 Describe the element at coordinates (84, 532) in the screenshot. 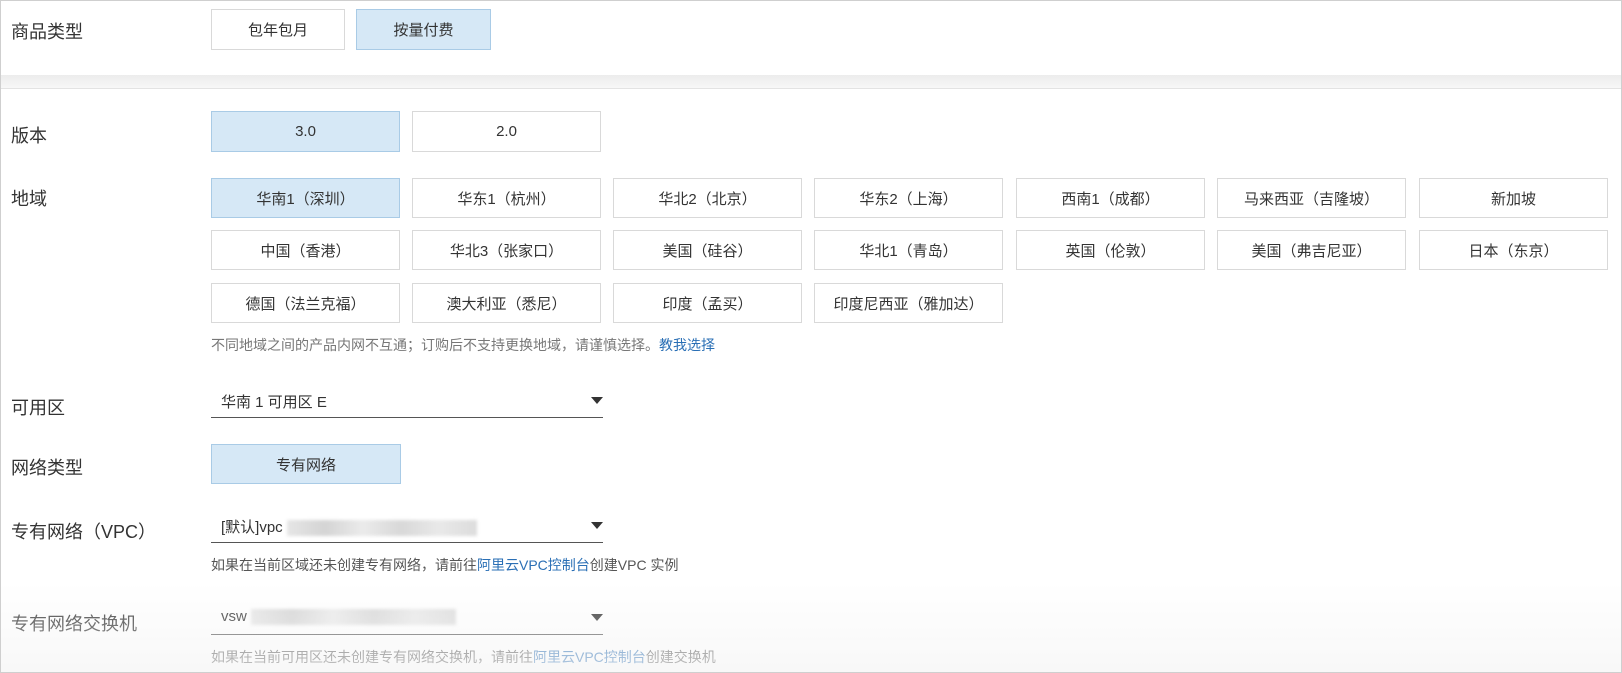

I see `vpc-label: 专有网络（VPC）` at that location.